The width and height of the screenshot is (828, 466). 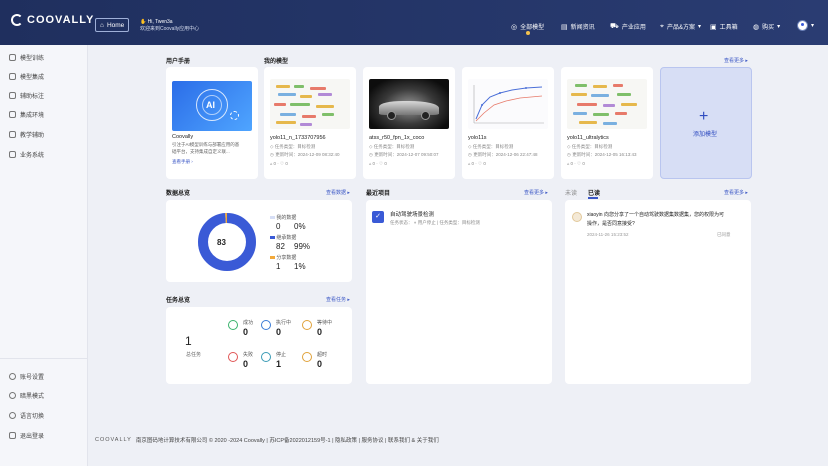 I want to click on sidebar-item-label: 辅助标注, so click(x=32, y=97).